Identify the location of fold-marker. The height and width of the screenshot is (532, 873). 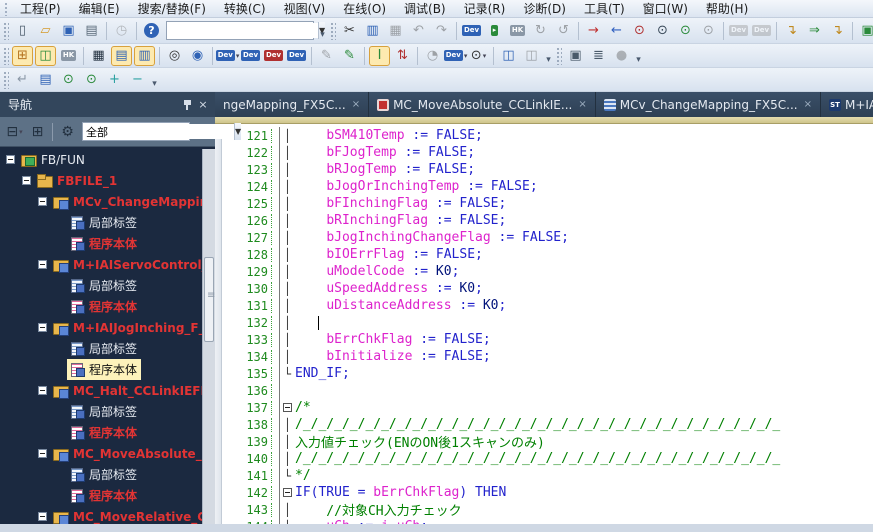
(287, 493).